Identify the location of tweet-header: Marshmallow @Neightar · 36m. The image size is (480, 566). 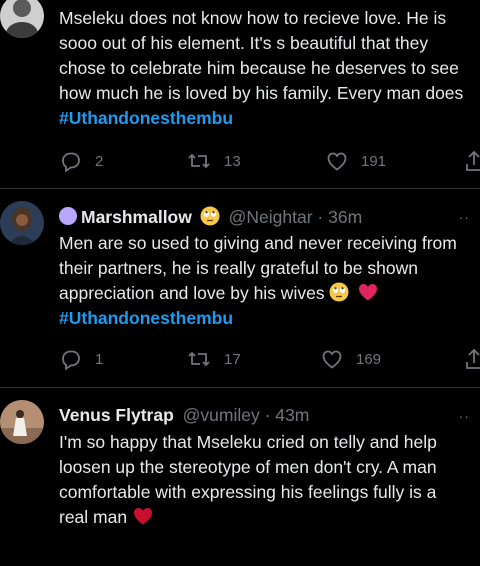
(210, 217).